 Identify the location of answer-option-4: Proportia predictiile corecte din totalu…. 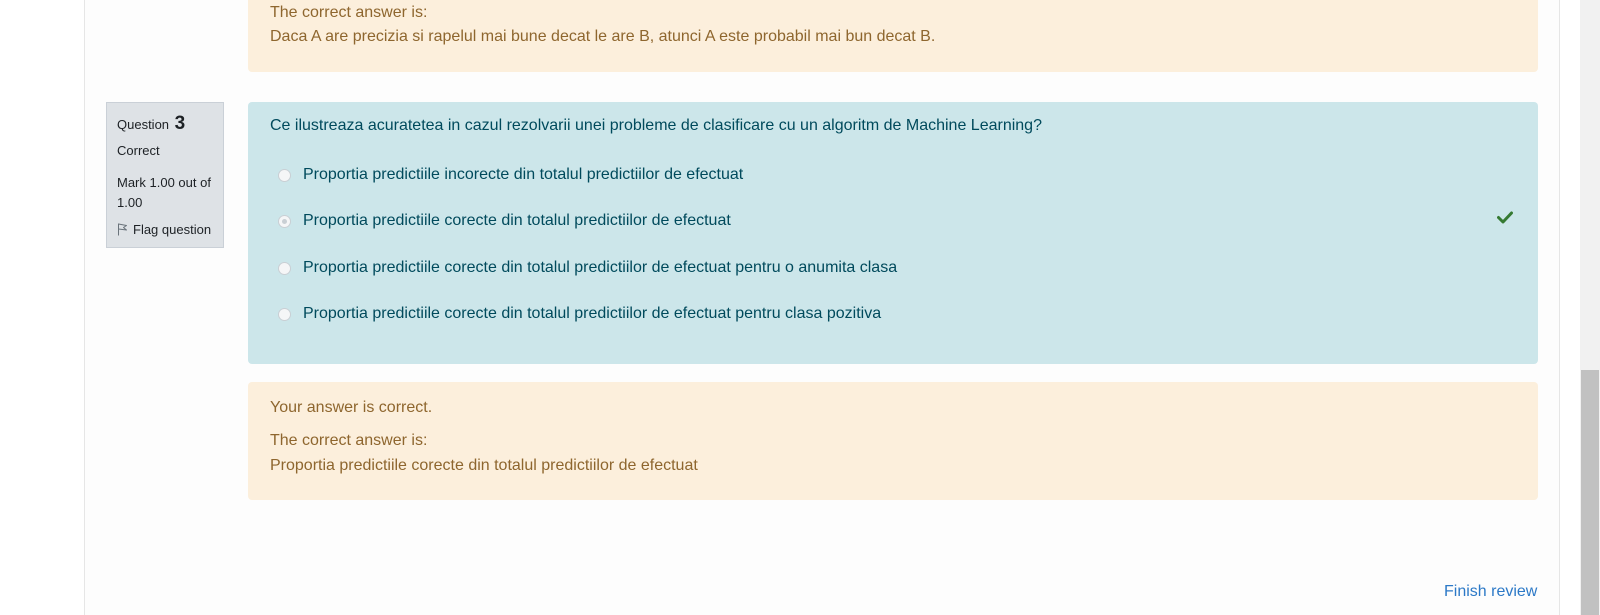
(579, 314).